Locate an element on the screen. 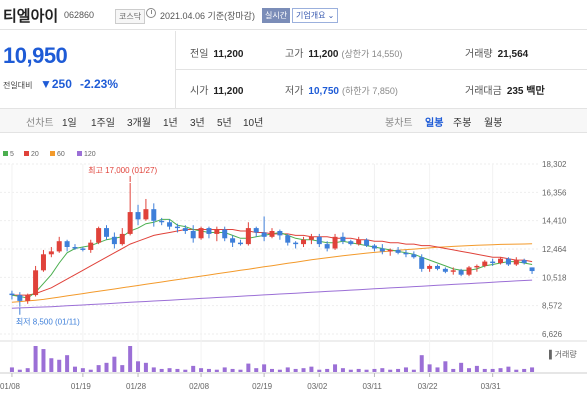 This screenshot has width=587, height=401. low-annotation: 최저 8,500 (01/11) is located at coordinates (48, 322).